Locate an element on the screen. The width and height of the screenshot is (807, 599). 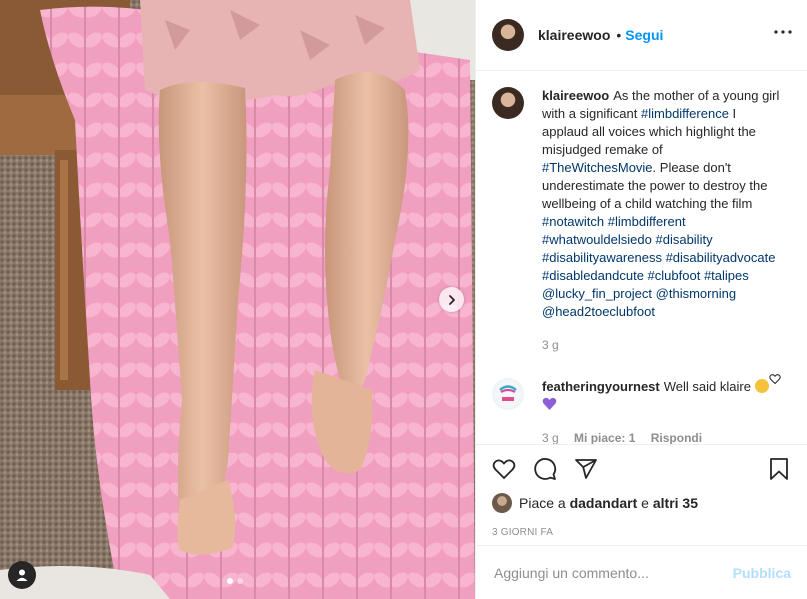
caption-hashtag-link: #whatwouldelsiedo is located at coordinates (597, 239).